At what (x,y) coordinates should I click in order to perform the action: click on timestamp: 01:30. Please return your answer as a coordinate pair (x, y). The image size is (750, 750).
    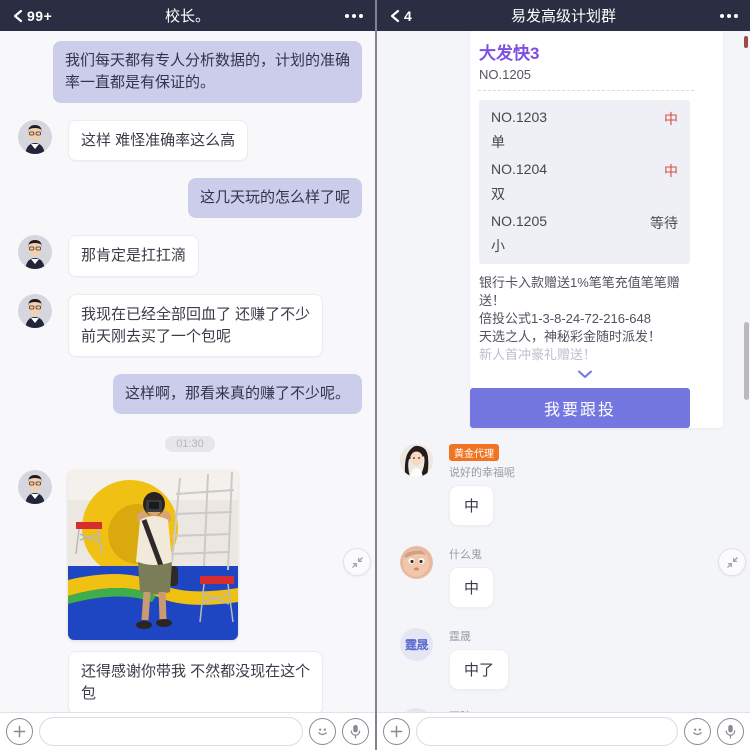
    Looking at the image, I should click on (190, 444).